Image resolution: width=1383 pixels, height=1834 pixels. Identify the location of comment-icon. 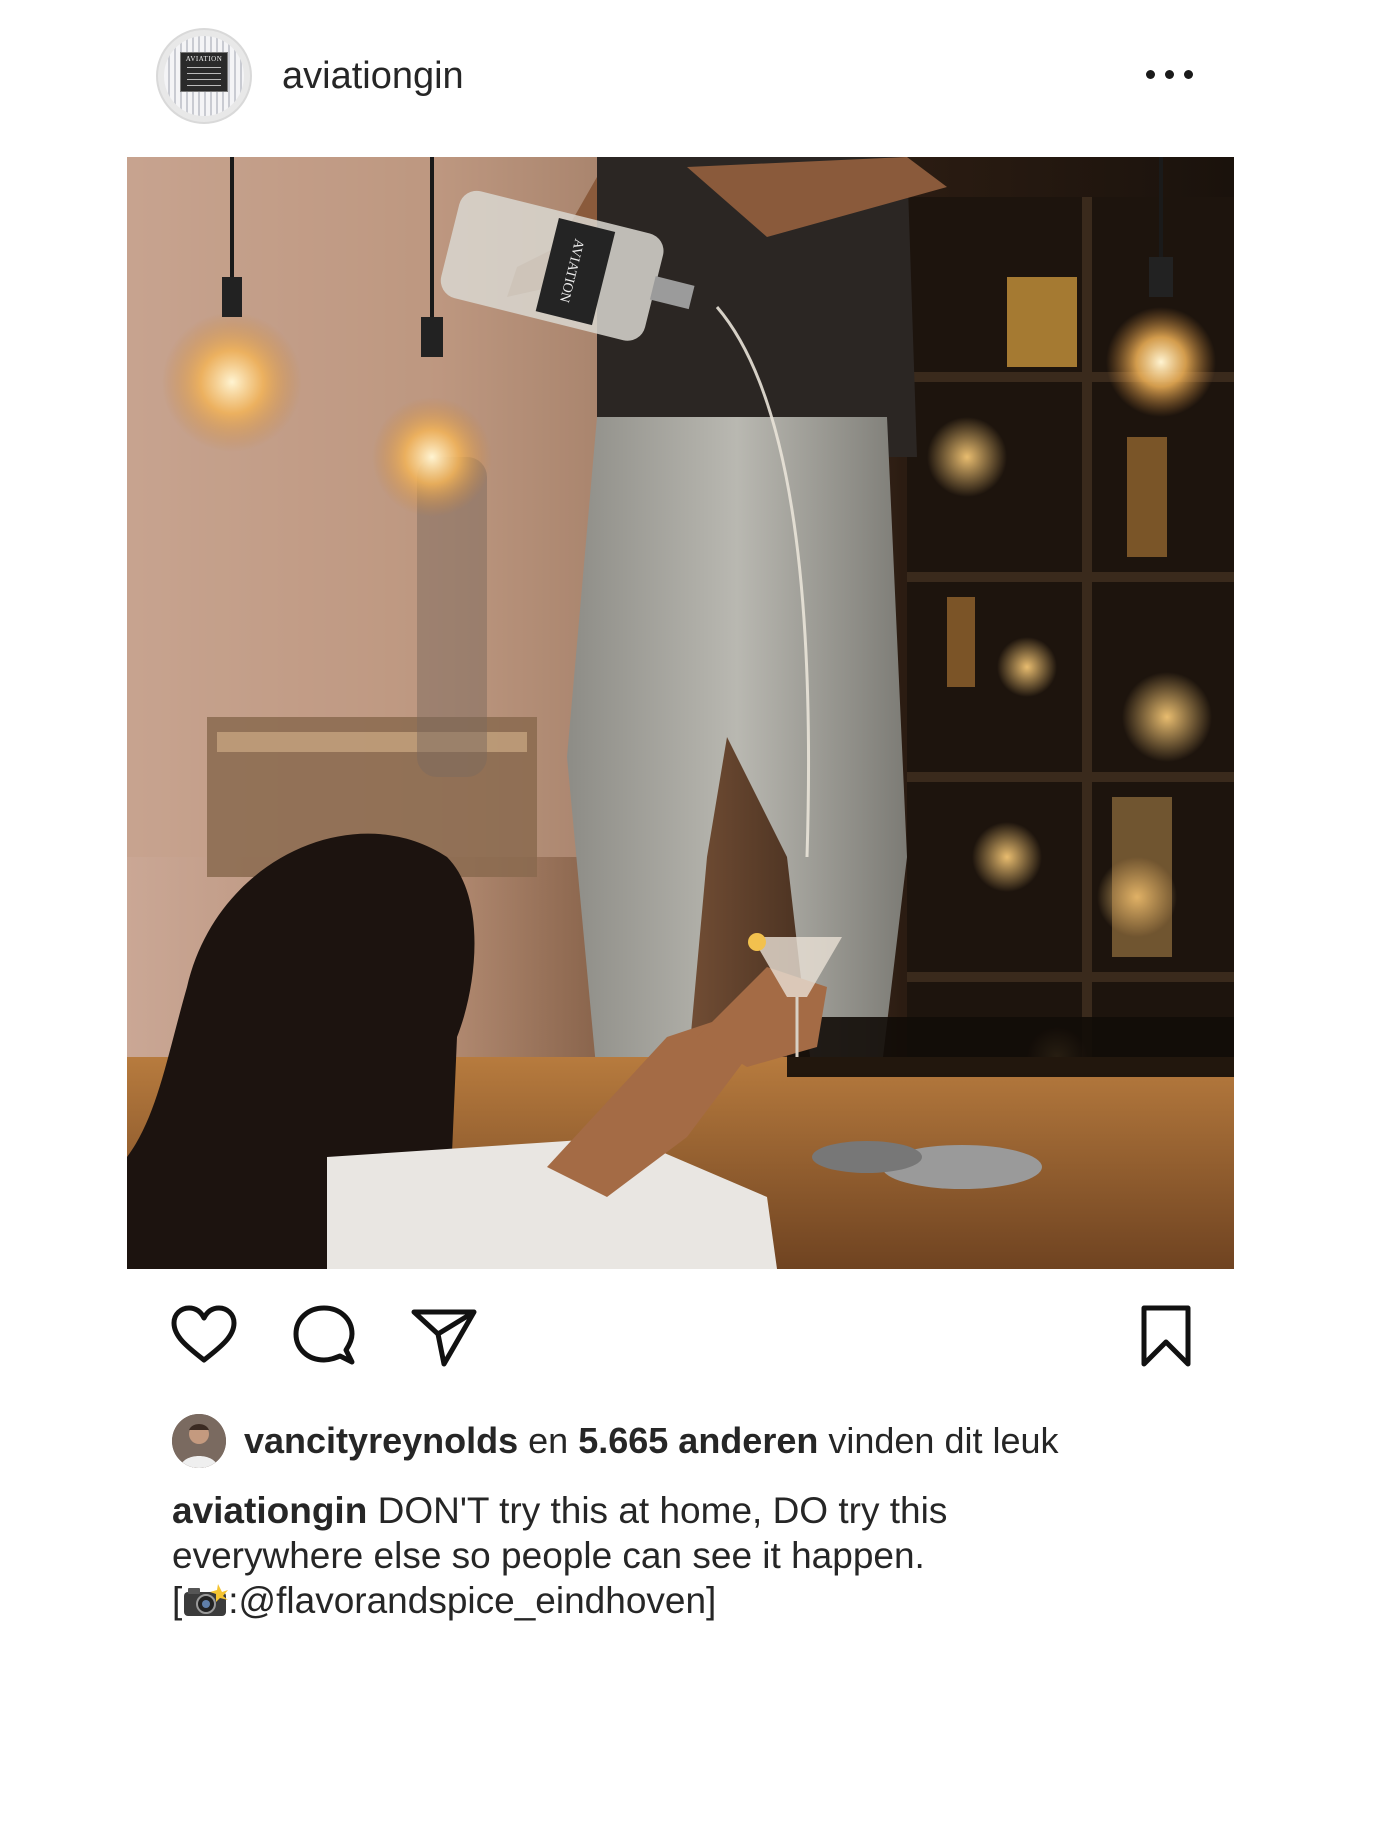
(324, 1335).